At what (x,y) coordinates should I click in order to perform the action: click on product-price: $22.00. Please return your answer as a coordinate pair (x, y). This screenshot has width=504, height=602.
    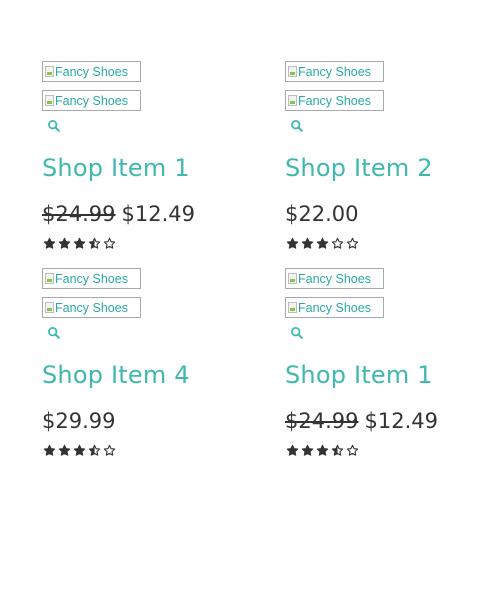
    Looking at the image, I should click on (385, 214).